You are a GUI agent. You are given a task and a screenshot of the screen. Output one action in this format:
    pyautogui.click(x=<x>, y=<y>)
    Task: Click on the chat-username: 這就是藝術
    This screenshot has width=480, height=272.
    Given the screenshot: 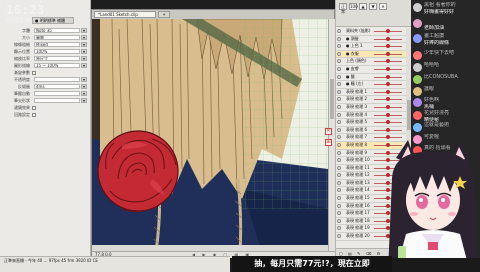 What is the action you would take?
    pyautogui.click(x=451, y=125)
    